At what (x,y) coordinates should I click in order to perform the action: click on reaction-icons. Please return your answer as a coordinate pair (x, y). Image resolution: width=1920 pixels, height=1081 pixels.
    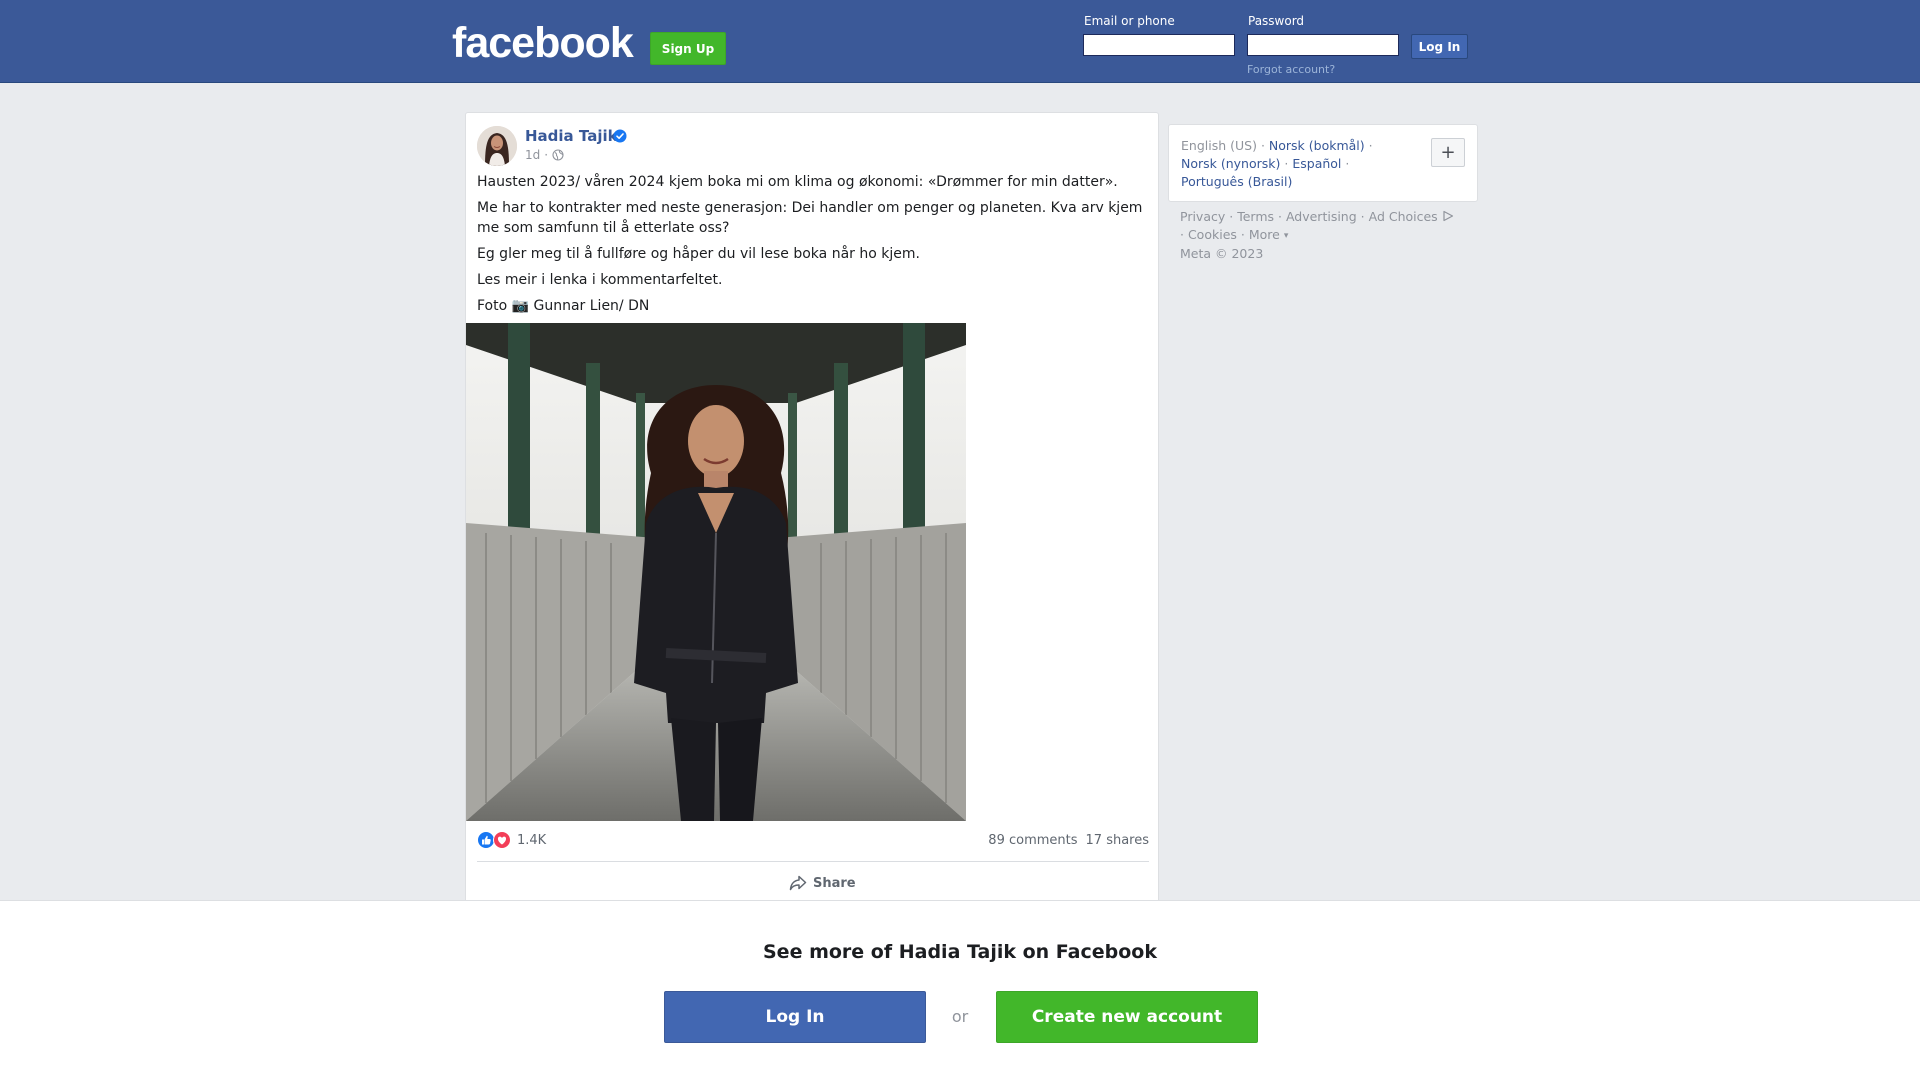
    Looking at the image, I should click on (494, 840).